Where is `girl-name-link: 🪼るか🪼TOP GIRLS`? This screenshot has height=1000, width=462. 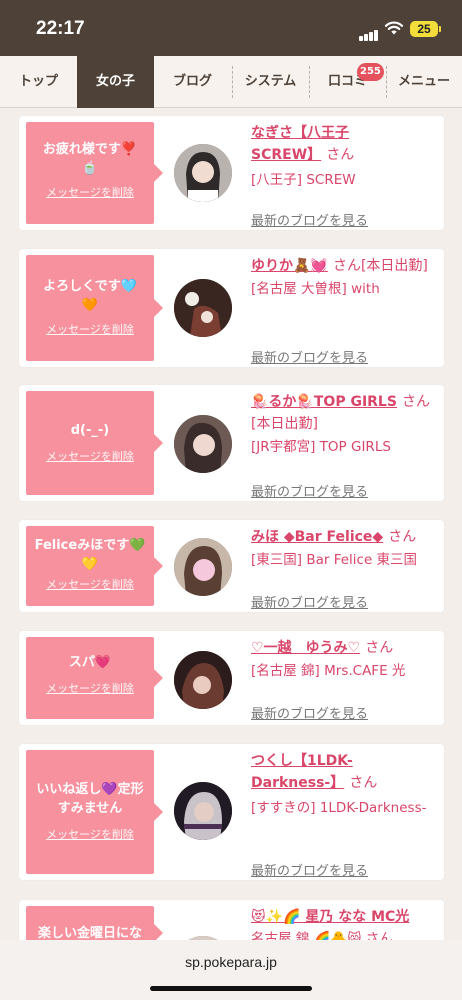
girl-name-link: 🪼るか🪼TOP GIRLS is located at coordinates (324, 402).